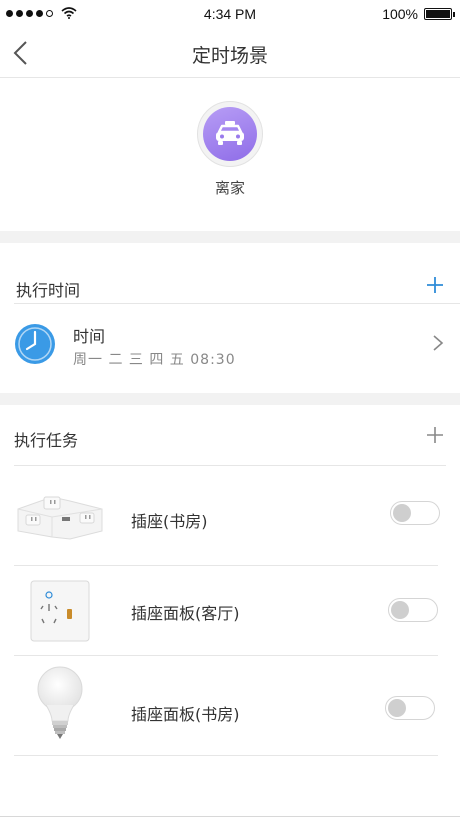 This screenshot has height=818, width=460. I want to click on battery-icon, so click(439, 14).